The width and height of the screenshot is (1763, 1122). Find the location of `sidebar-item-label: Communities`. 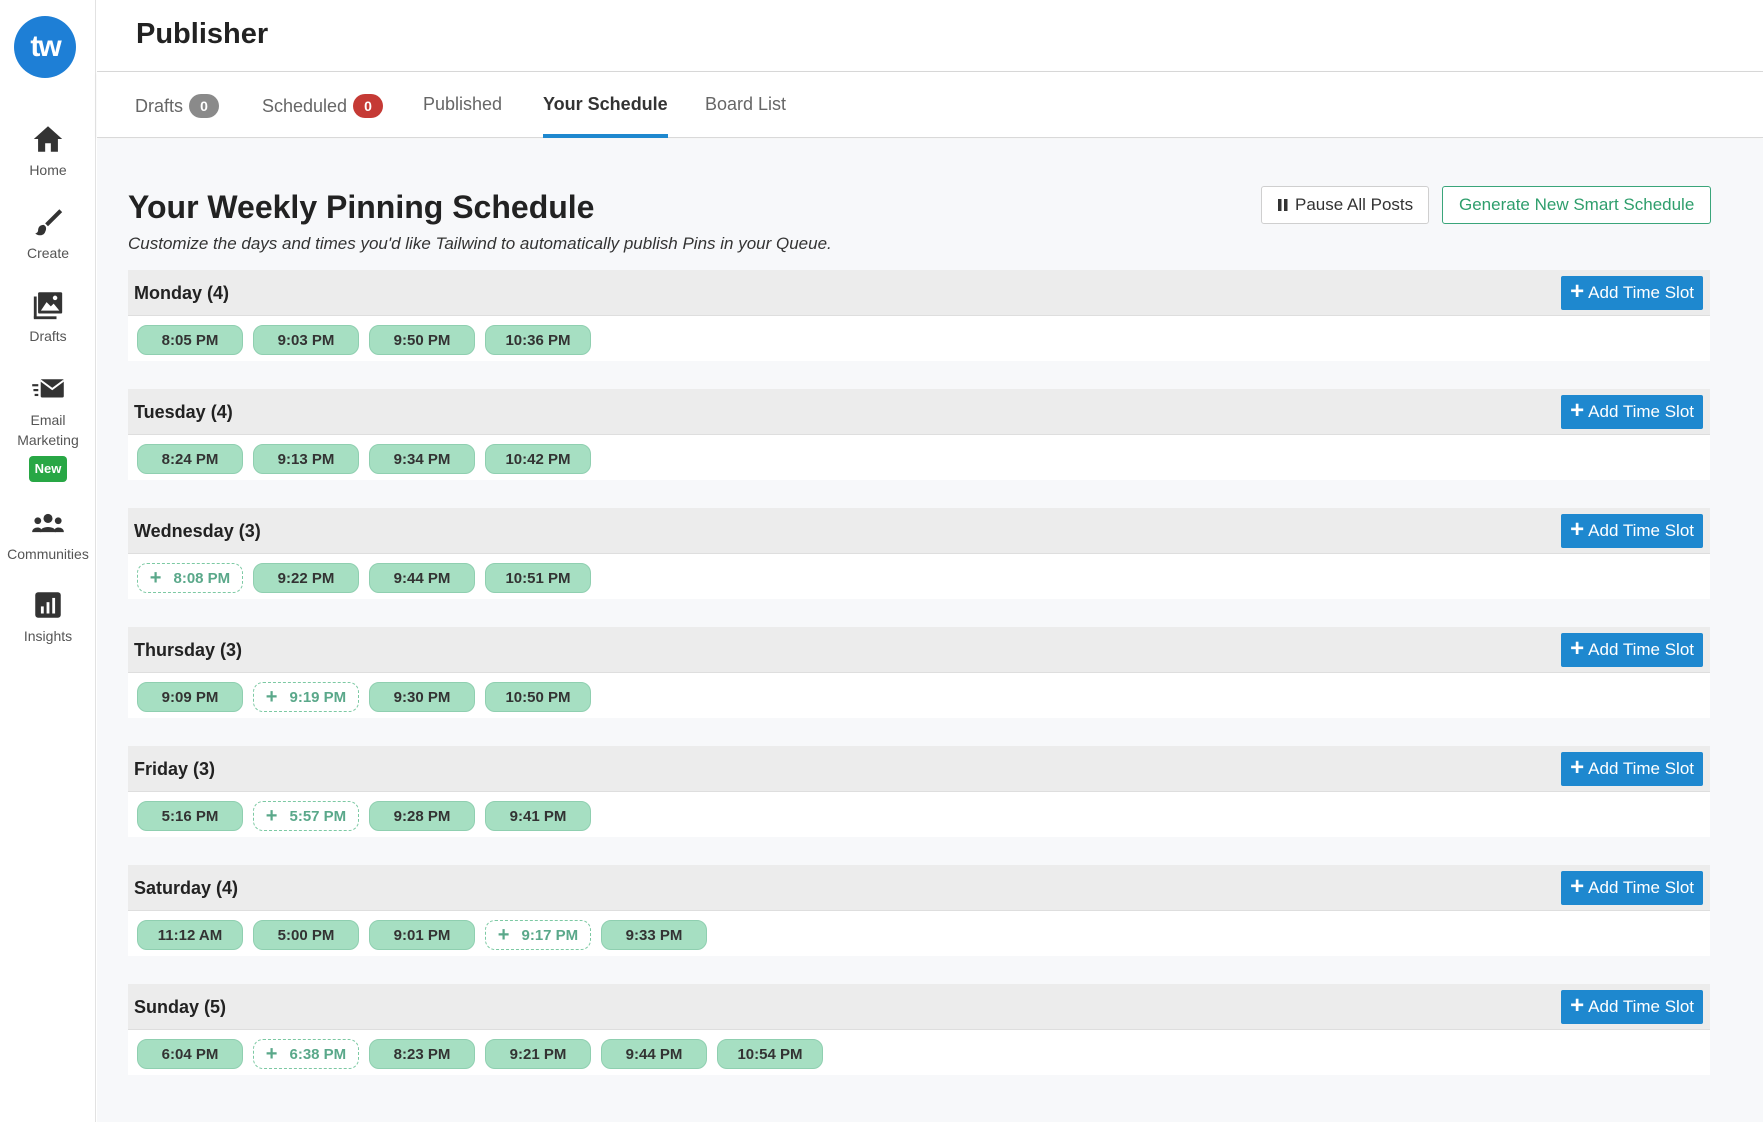

sidebar-item-label: Communities is located at coordinates (48, 554).